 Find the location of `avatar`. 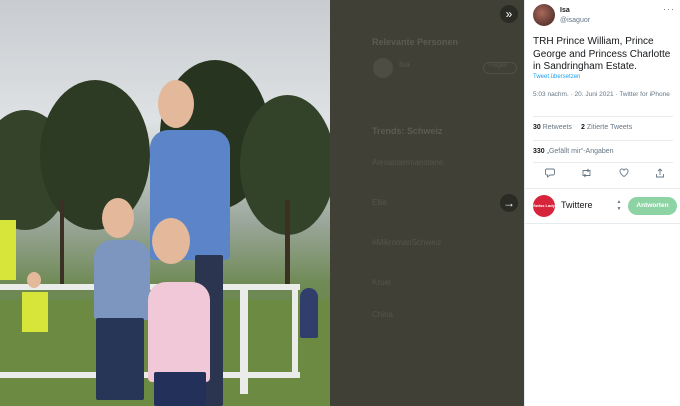

avatar is located at coordinates (544, 15).